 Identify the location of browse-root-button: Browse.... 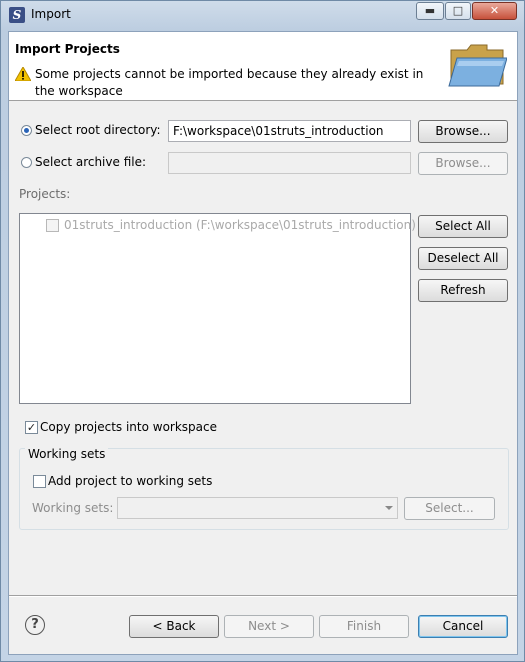
(463, 131).